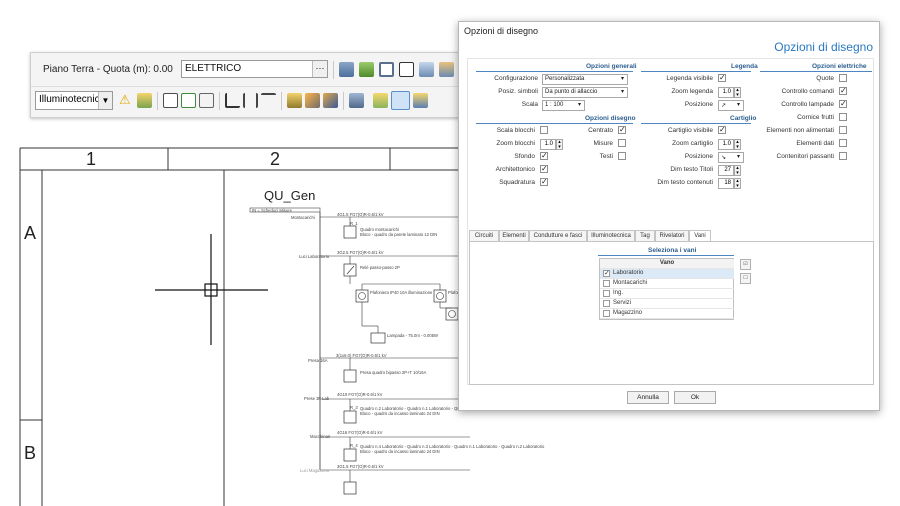 The image size is (900, 506). What do you see at coordinates (386, 69) in the screenshot?
I see `frame-icon` at bounding box center [386, 69].